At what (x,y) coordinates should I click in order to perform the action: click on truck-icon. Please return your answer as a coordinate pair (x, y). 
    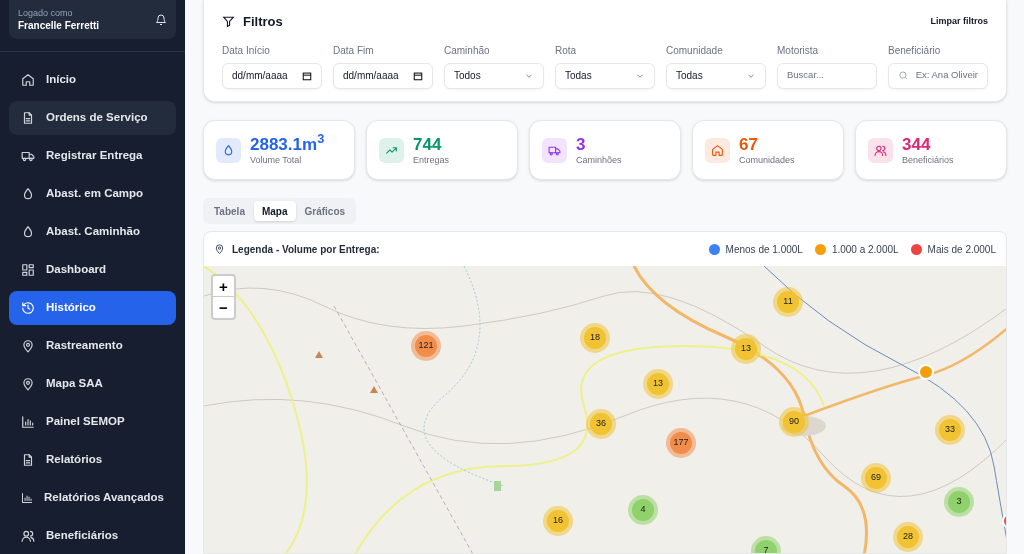
    Looking at the image, I should click on (28, 156).